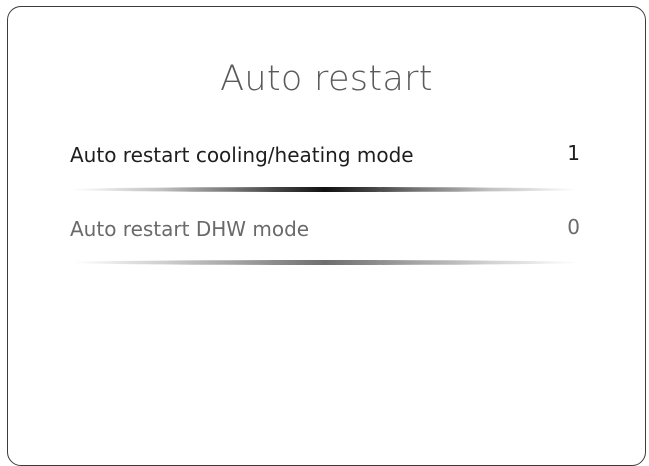 The height and width of the screenshot is (466, 649). I want to click on setting-row-auto-restart-dhw: Auto restart DHW mode 0, so click(325, 240).